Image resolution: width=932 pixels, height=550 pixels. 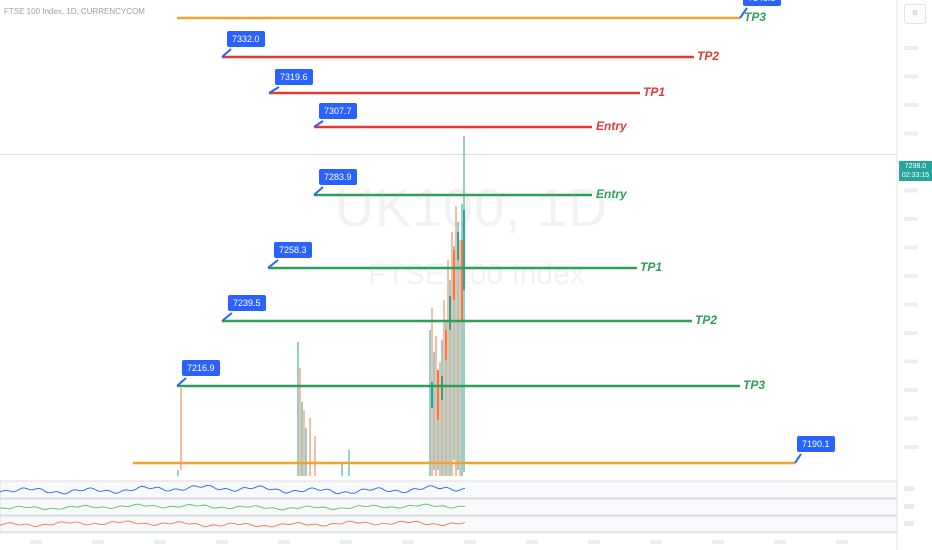 What do you see at coordinates (448, 541) in the screenshot?
I see `time-axis` at bounding box center [448, 541].